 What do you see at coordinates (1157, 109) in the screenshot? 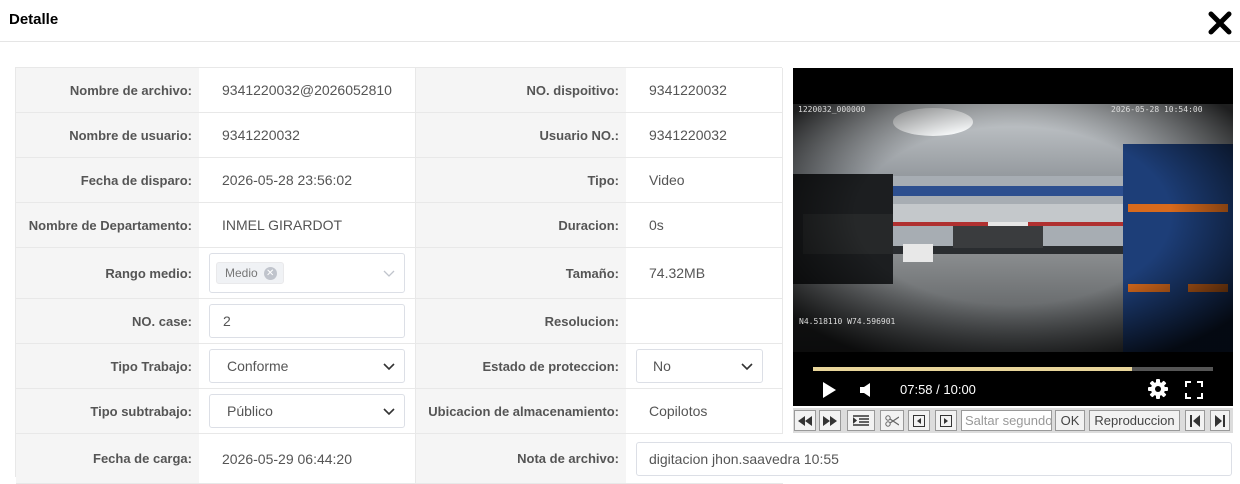
I see `osd-timestamp: 2026-05-28 10:54:00` at bounding box center [1157, 109].